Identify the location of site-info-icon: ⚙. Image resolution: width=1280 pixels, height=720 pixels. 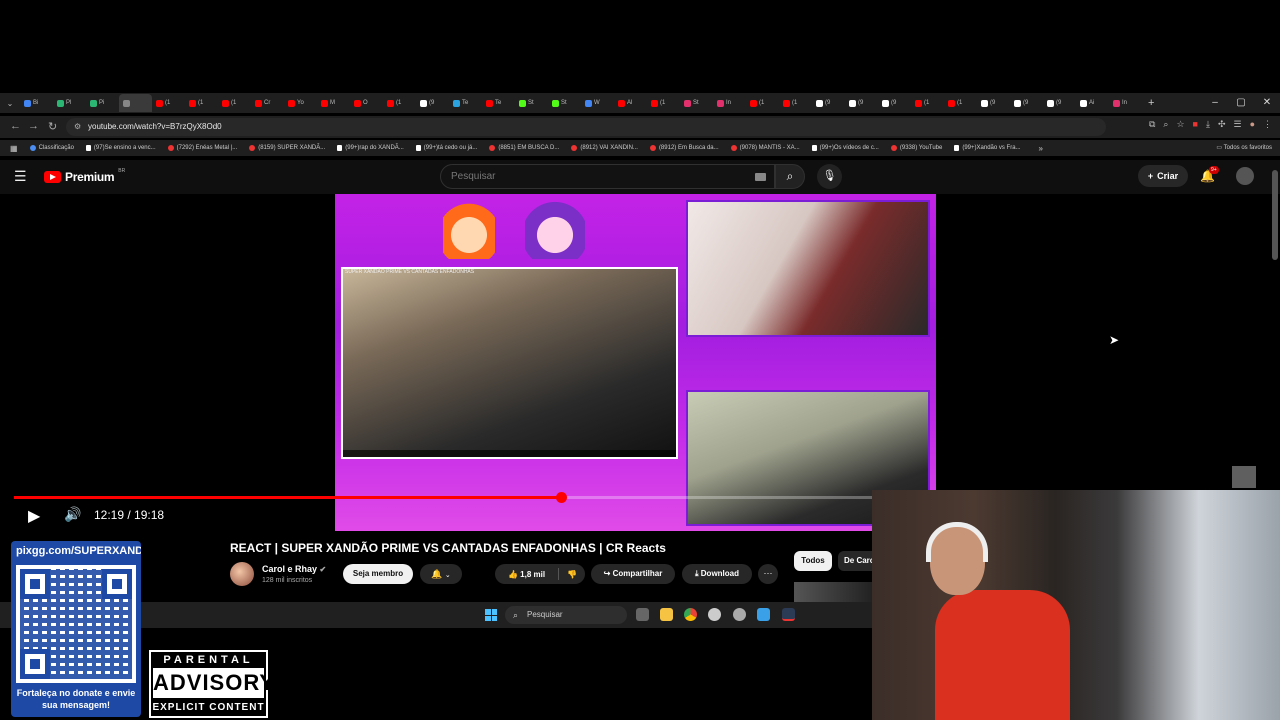
(77, 127).